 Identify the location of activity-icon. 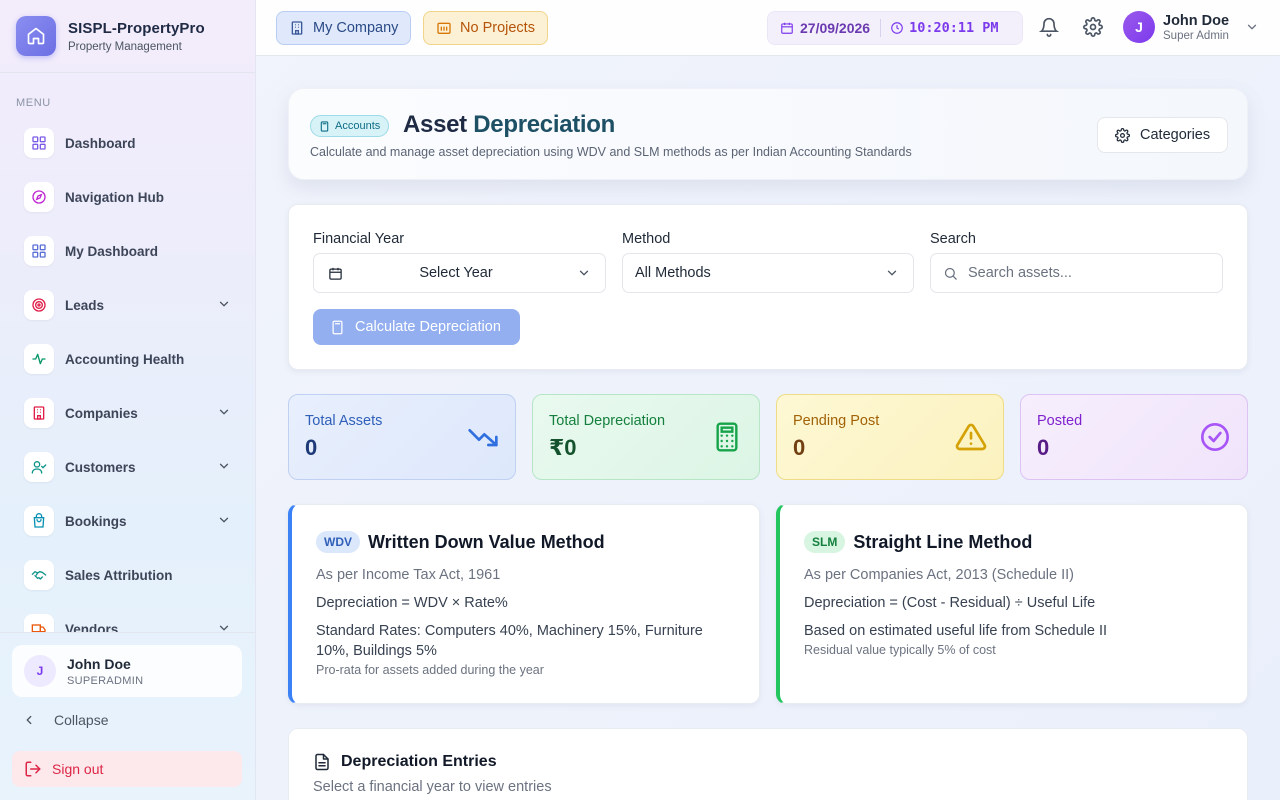
(39, 359).